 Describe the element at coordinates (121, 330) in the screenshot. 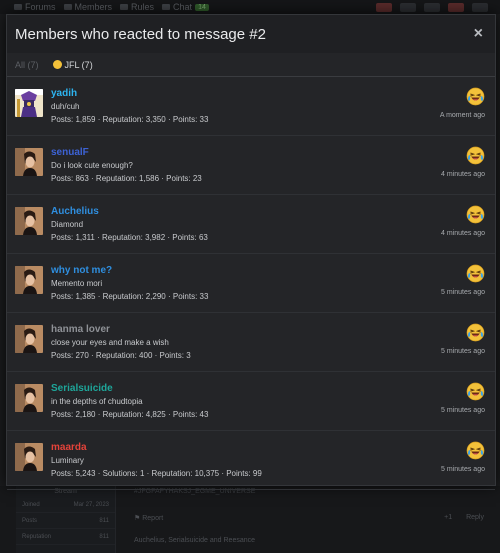

I see `member-name: hanma lover` at that location.